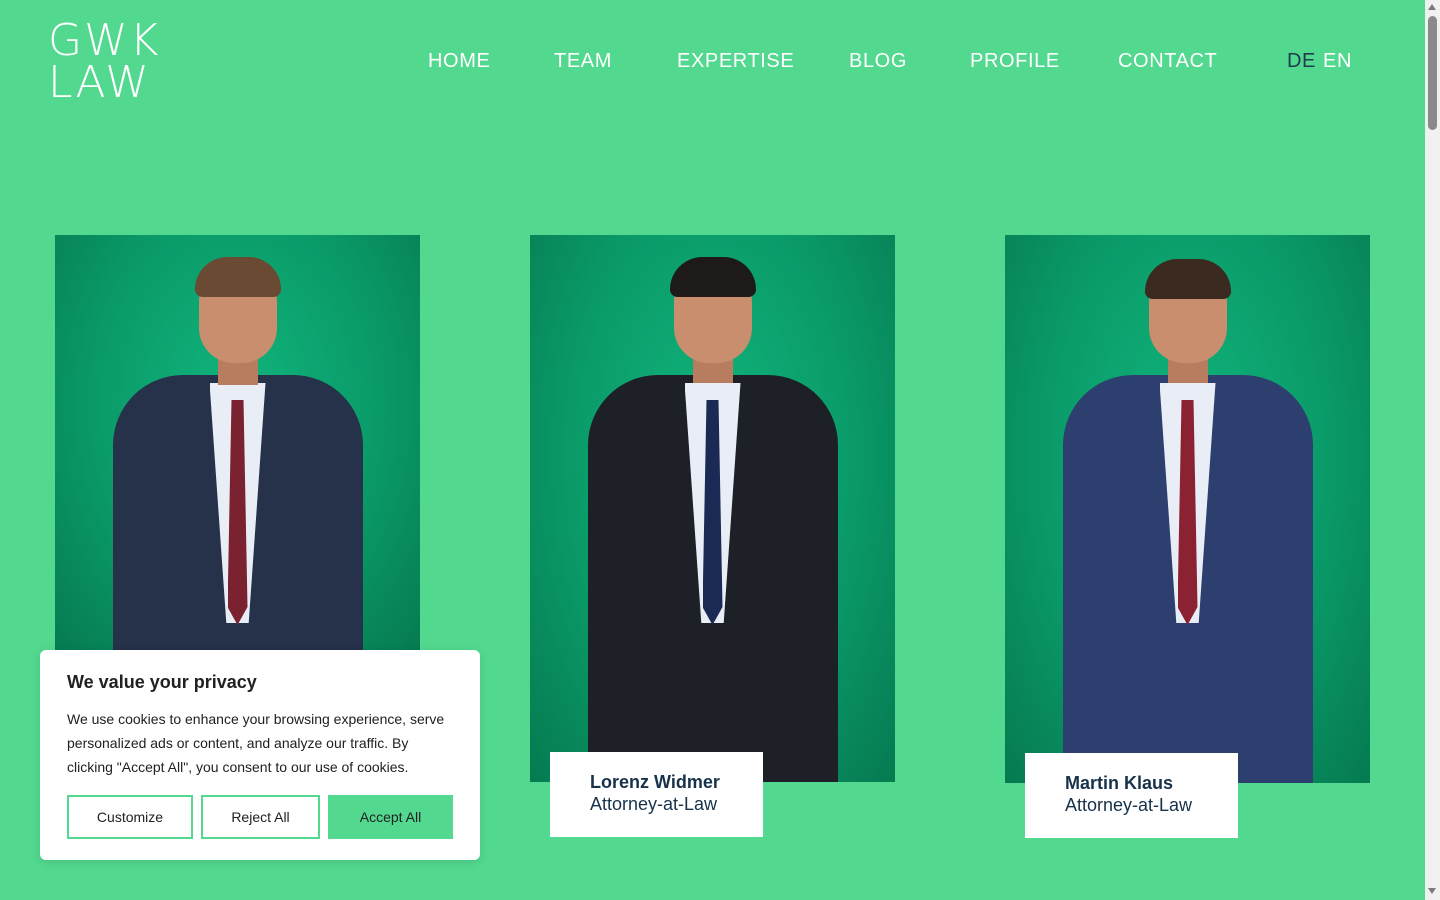 This screenshot has height=900, width=1440. What do you see at coordinates (1432, 891) in the screenshot?
I see `scroll-down-arrow-icon` at bounding box center [1432, 891].